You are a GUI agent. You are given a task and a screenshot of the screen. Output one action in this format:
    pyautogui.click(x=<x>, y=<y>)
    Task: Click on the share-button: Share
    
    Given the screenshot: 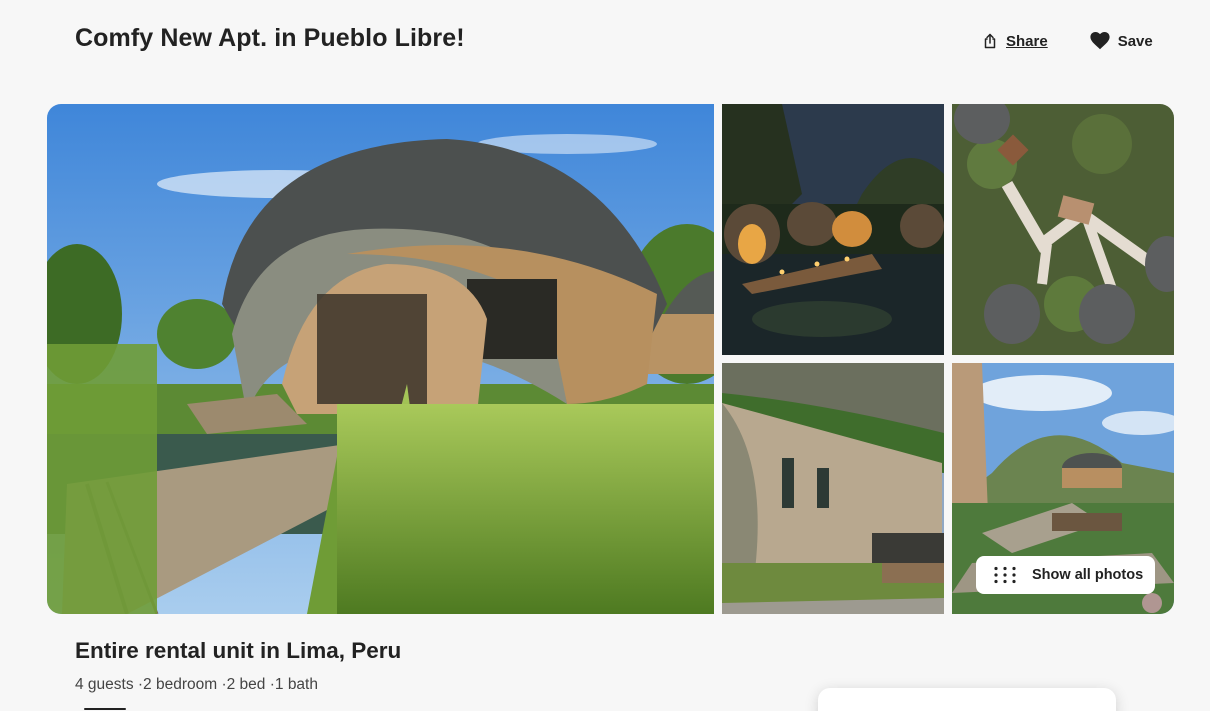 What is the action you would take?
    pyautogui.click(x=1015, y=41)
    